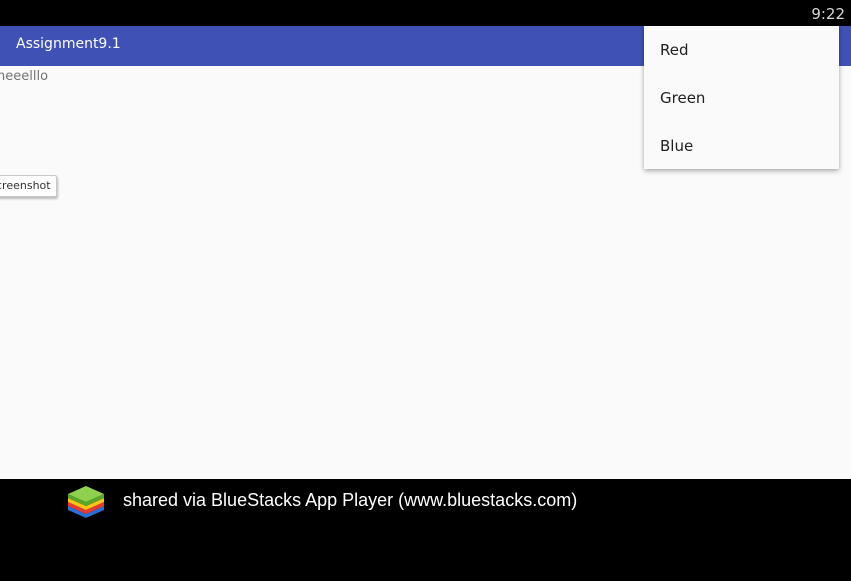 The height and width of the screenshot is (581, 851). What do you see at coordinates (741, 146) in the screenshot?
I see `menu-item-blue: Blue` at bounding box center [741, 146].